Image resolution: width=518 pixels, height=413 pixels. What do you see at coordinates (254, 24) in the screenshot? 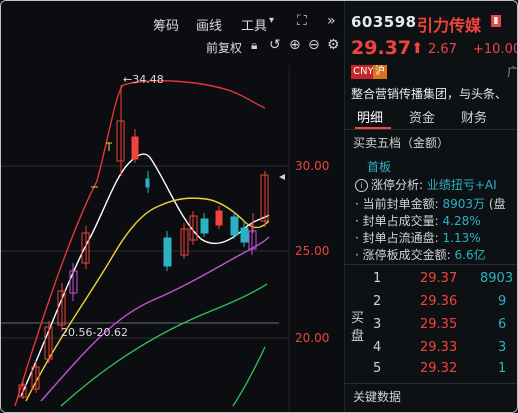
I see `tools-menu-button: 工具` at bounding box center [254, 24].